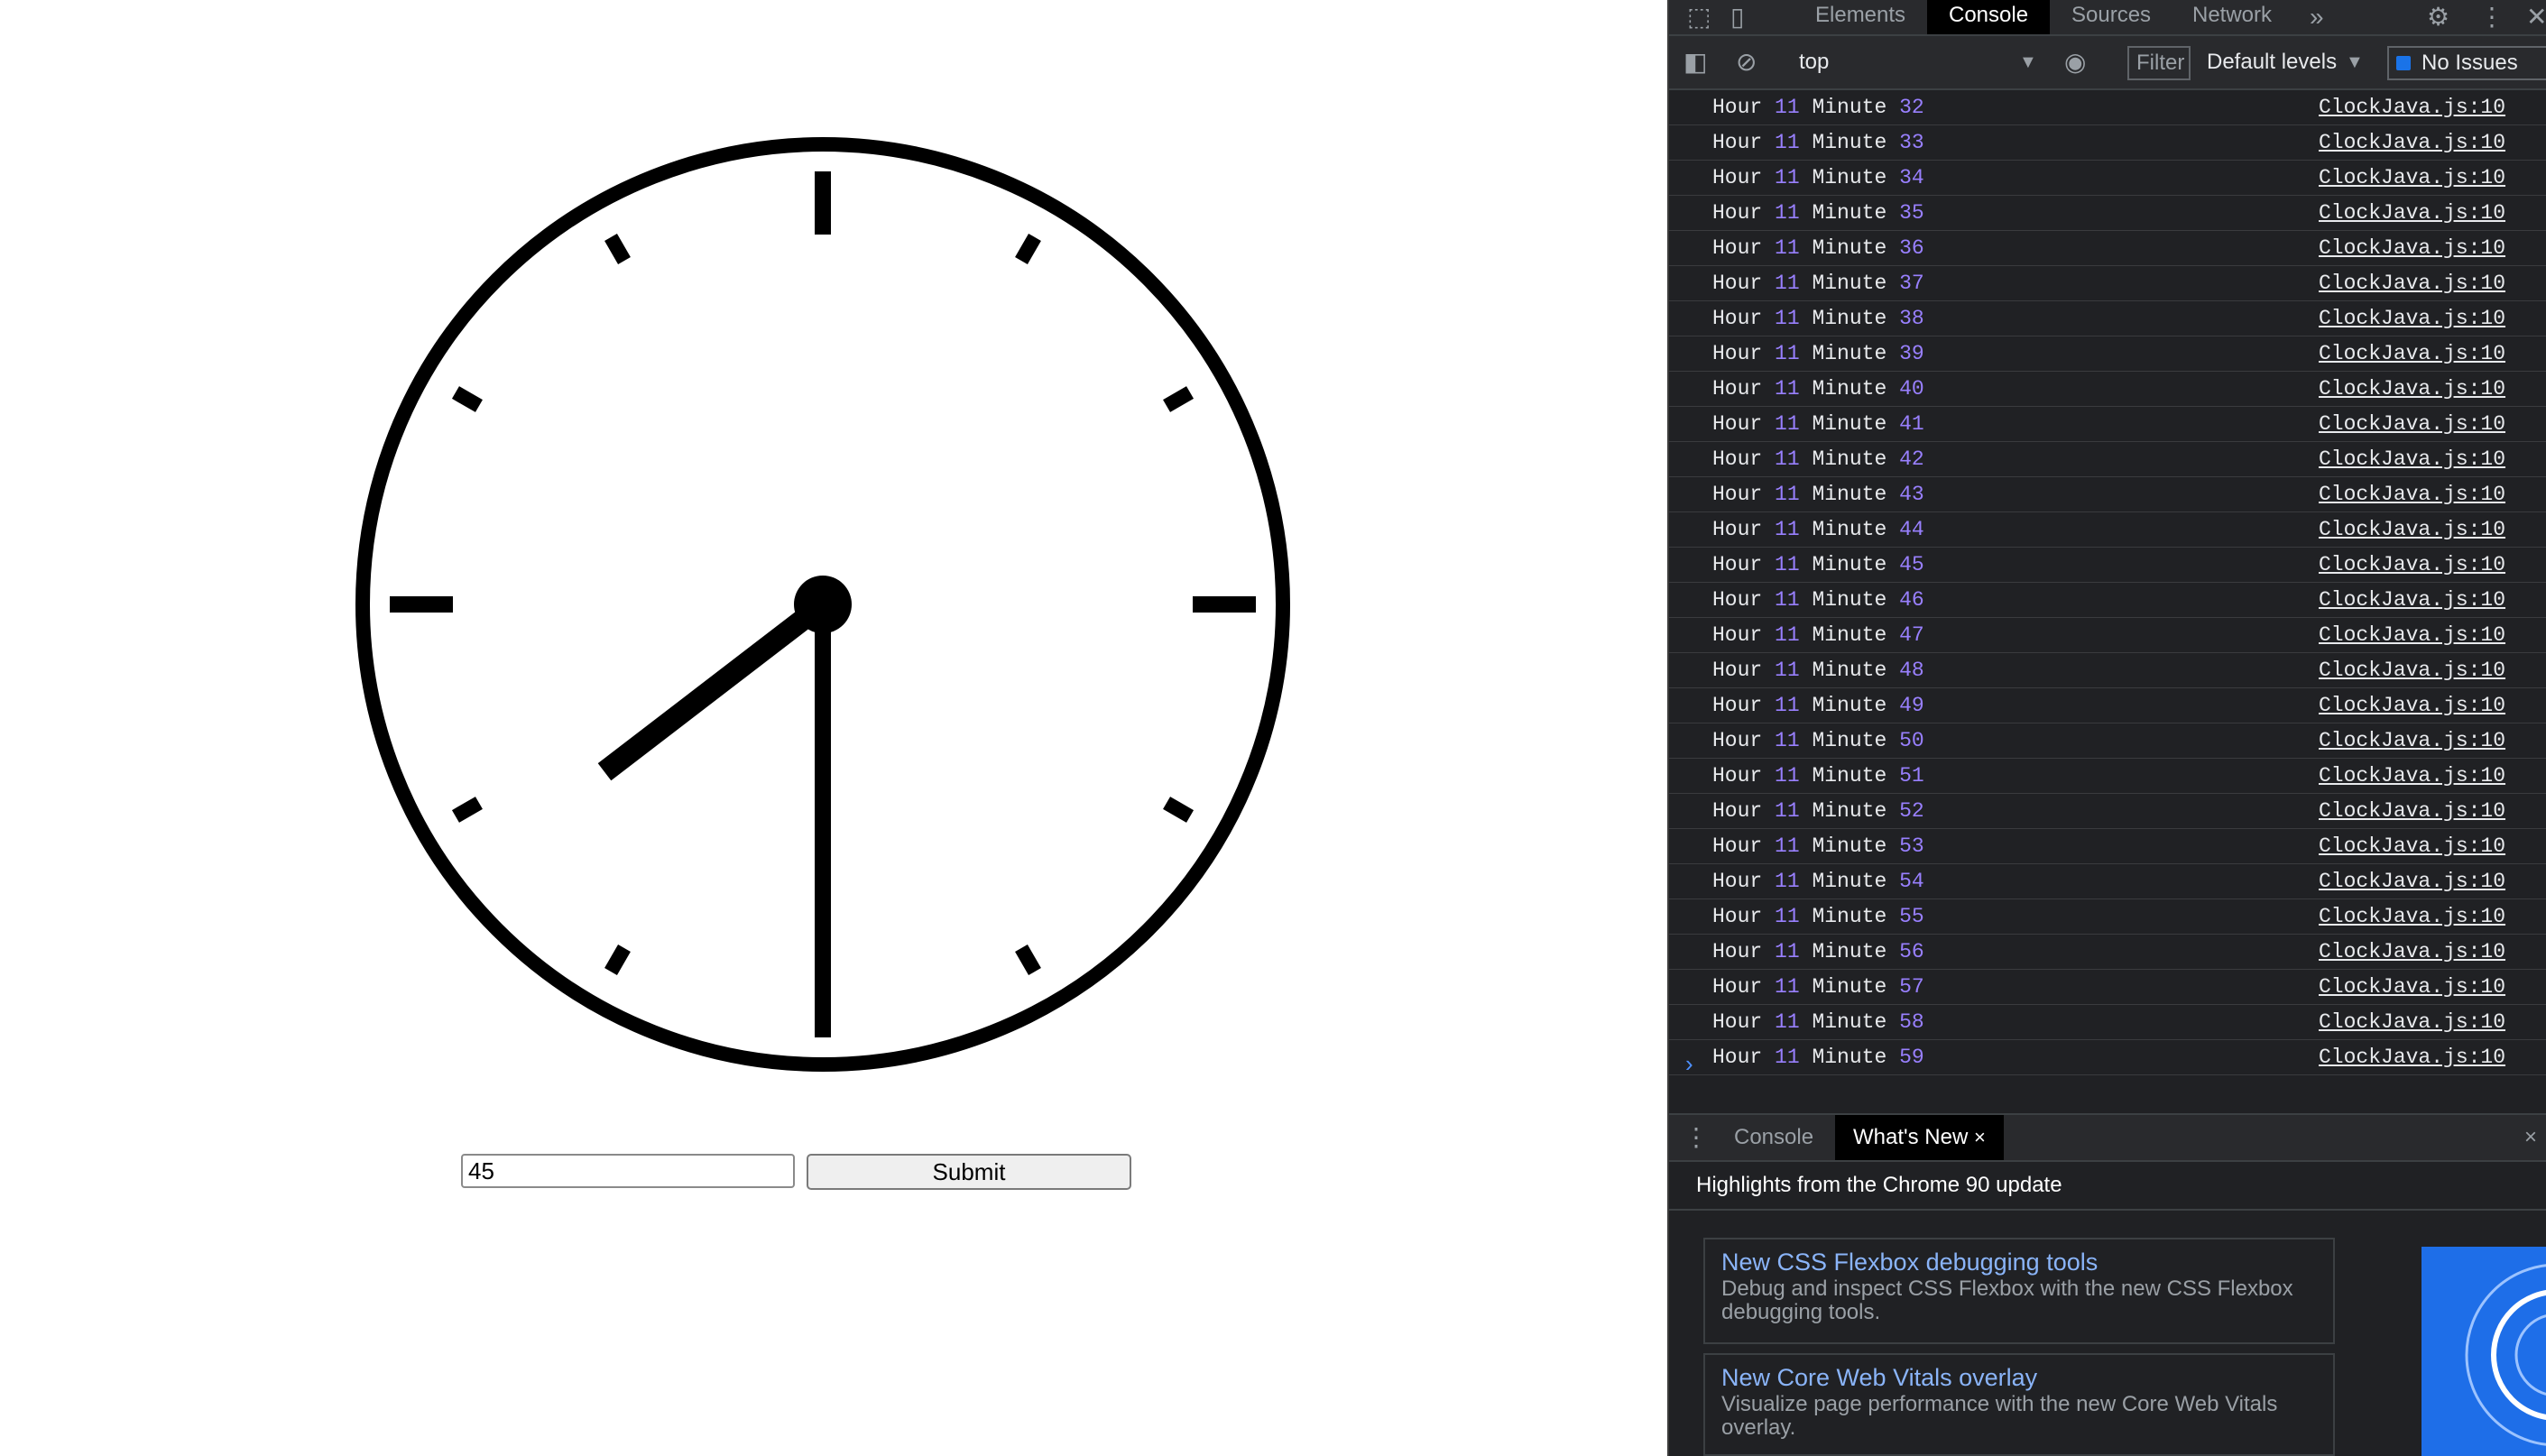 This screenshot has height=1456, width=2546. Describe the element at coordinates (1911, 705) in the screenshot. I see `minute-value: 49` at that location.